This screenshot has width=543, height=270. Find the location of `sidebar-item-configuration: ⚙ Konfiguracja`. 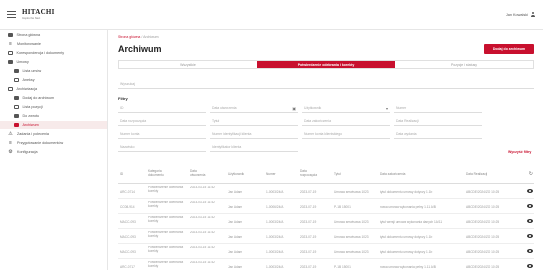

sidebar-item-configuration: ⚙ Konfiguracja is located at coordinates (53, 152).